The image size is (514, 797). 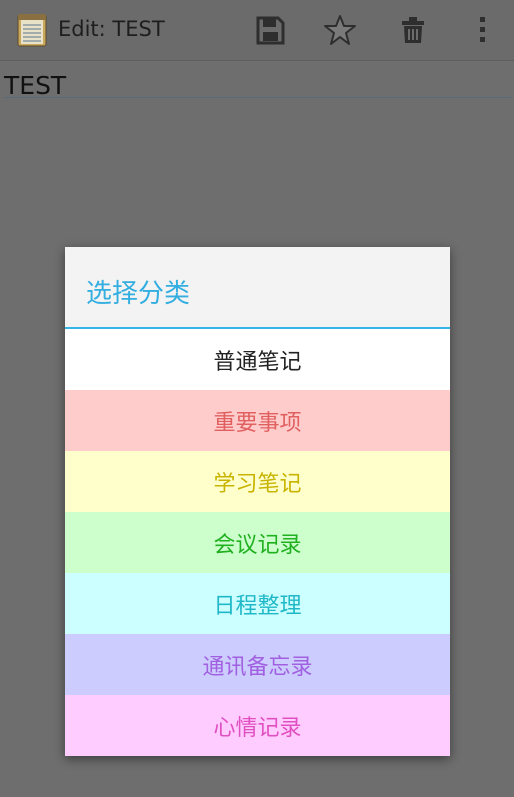 What do you see at coordinates (413, 30) in the screenshot?
I see `trash-icon` at bounding box center [413, 30].